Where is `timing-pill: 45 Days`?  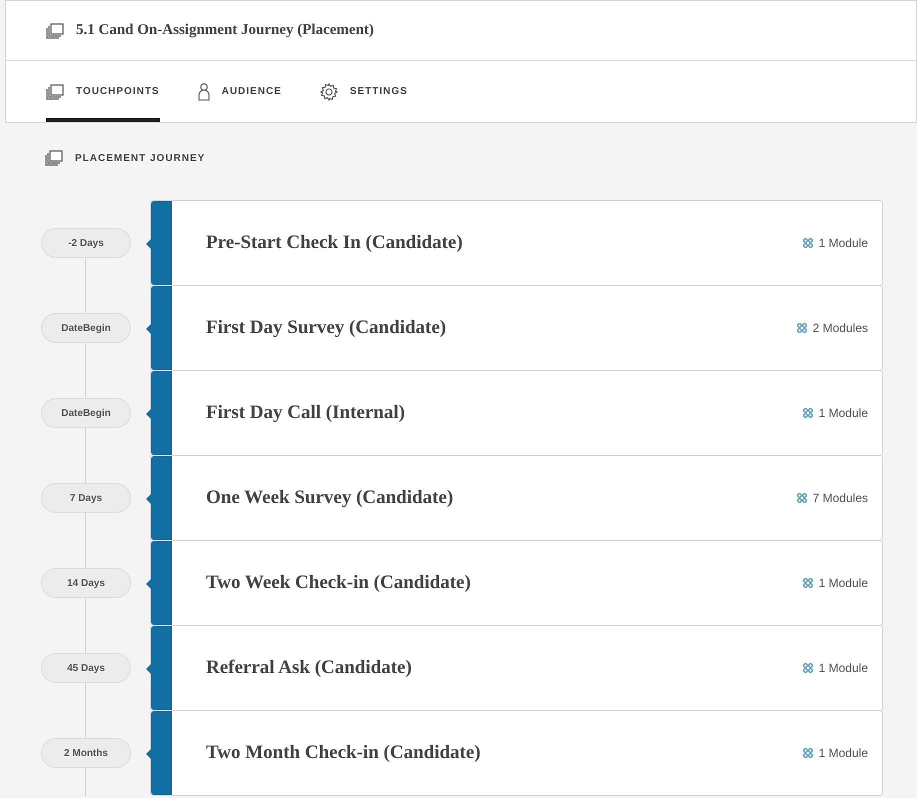
timing-pill: 45 Days is located at coordinates (86, 668).